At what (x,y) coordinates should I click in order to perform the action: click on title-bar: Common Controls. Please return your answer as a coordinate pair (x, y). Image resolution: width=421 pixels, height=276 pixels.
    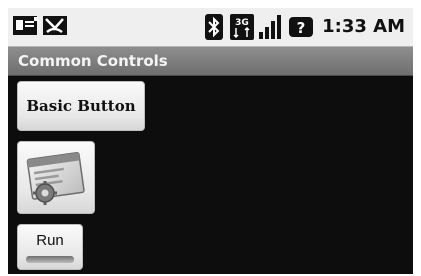
    Looking at the image, I should click on (210, 61).